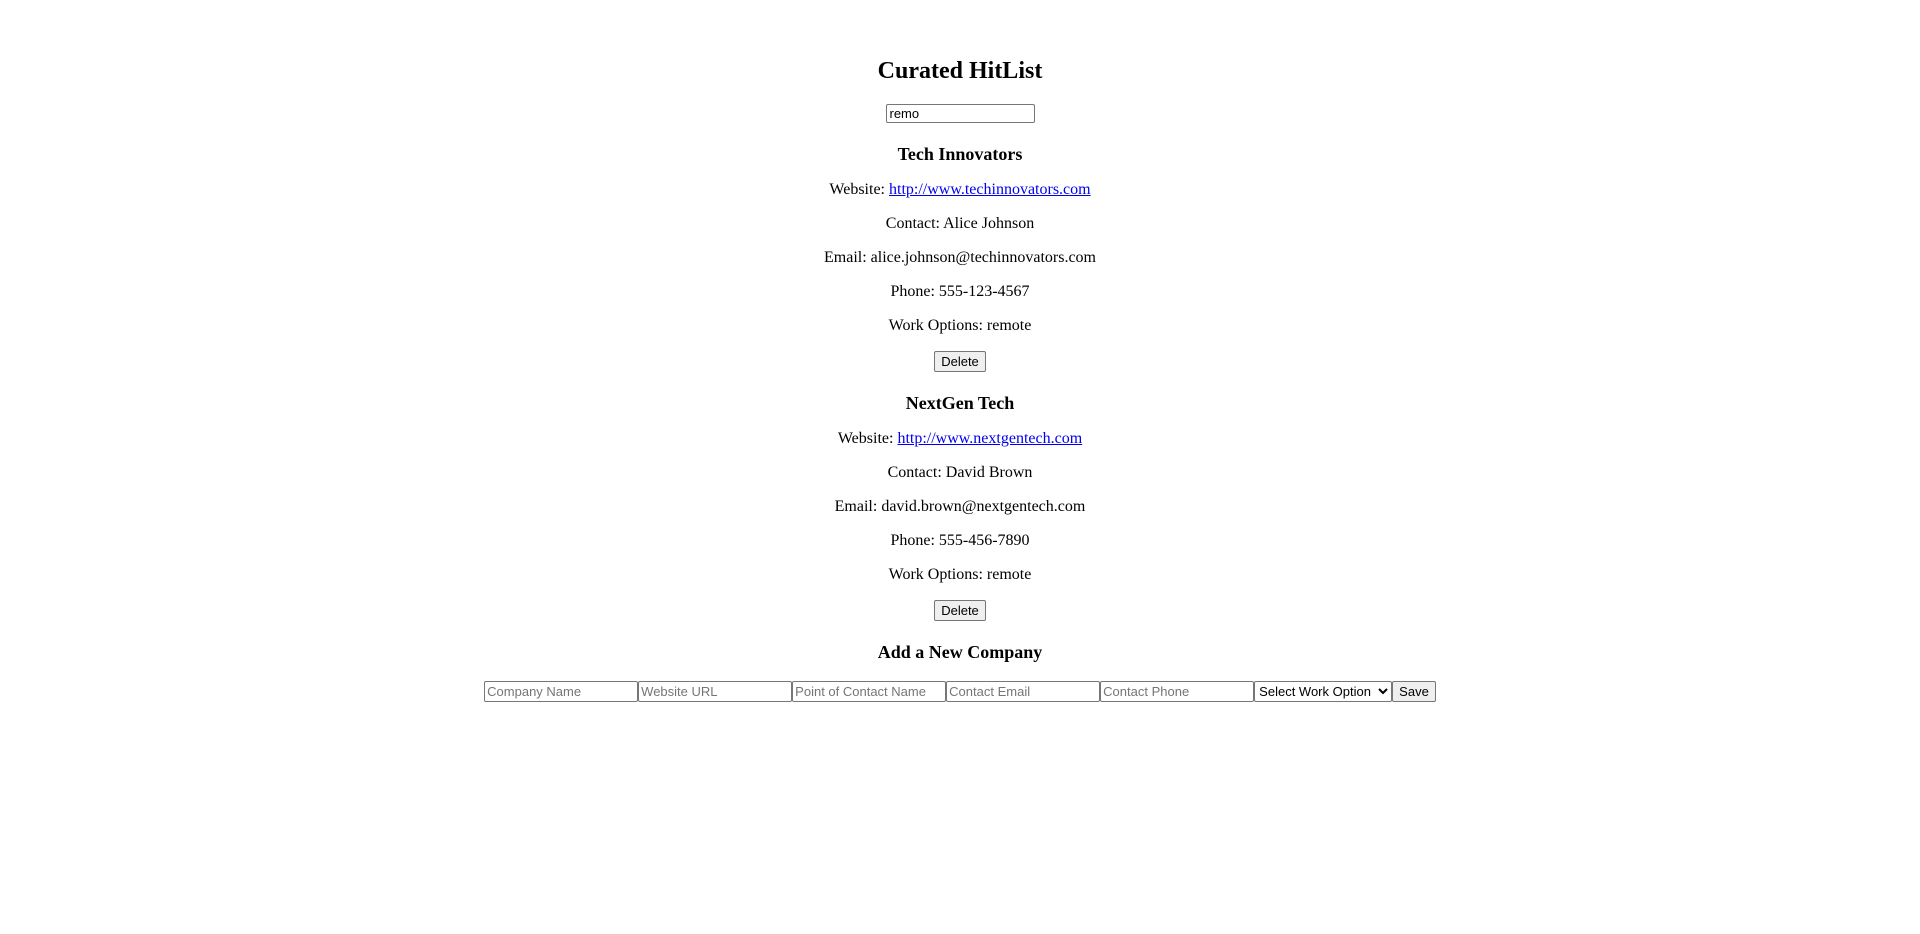 The height and width of the screenshot is (934, 1920). Describe the element at coordinates (1177, 691) in the screenshot. I see `contact-phone-input` at that location.